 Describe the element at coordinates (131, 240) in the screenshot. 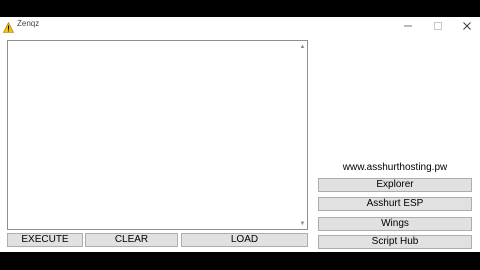

I see `clear-button: CLEAR` at that location.